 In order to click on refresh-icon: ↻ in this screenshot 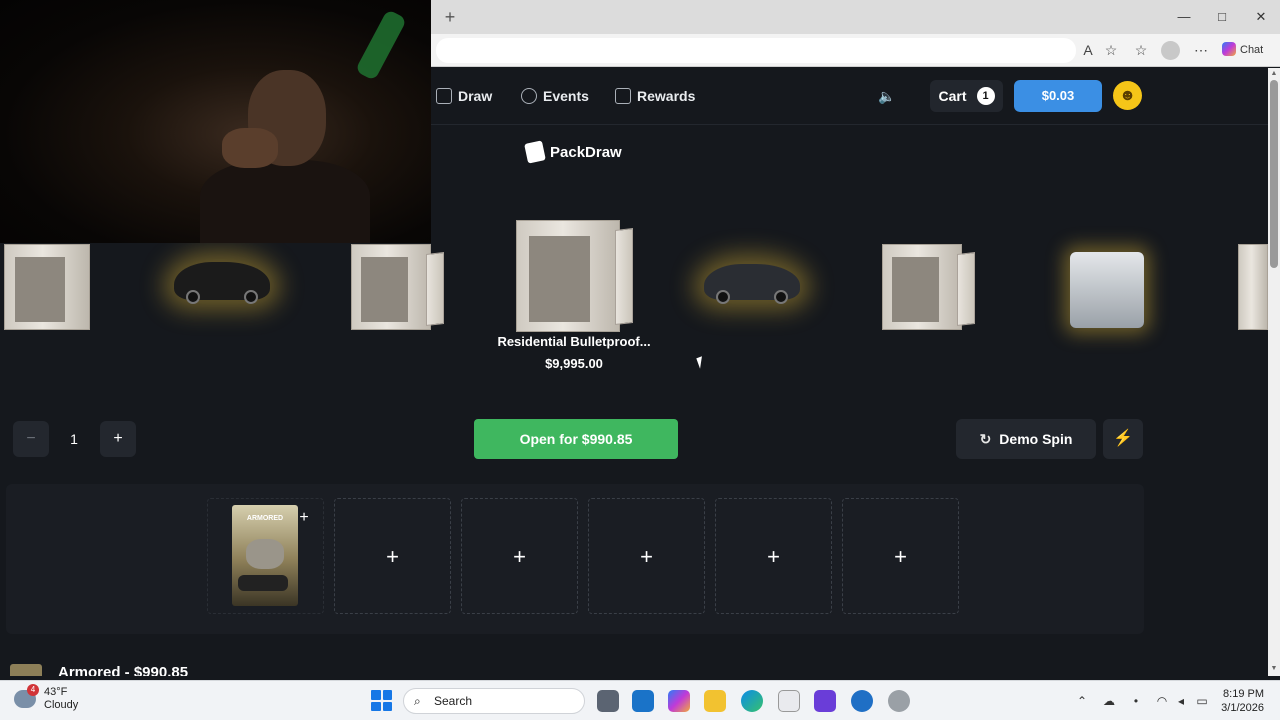, I will do `click(985, 439)`.